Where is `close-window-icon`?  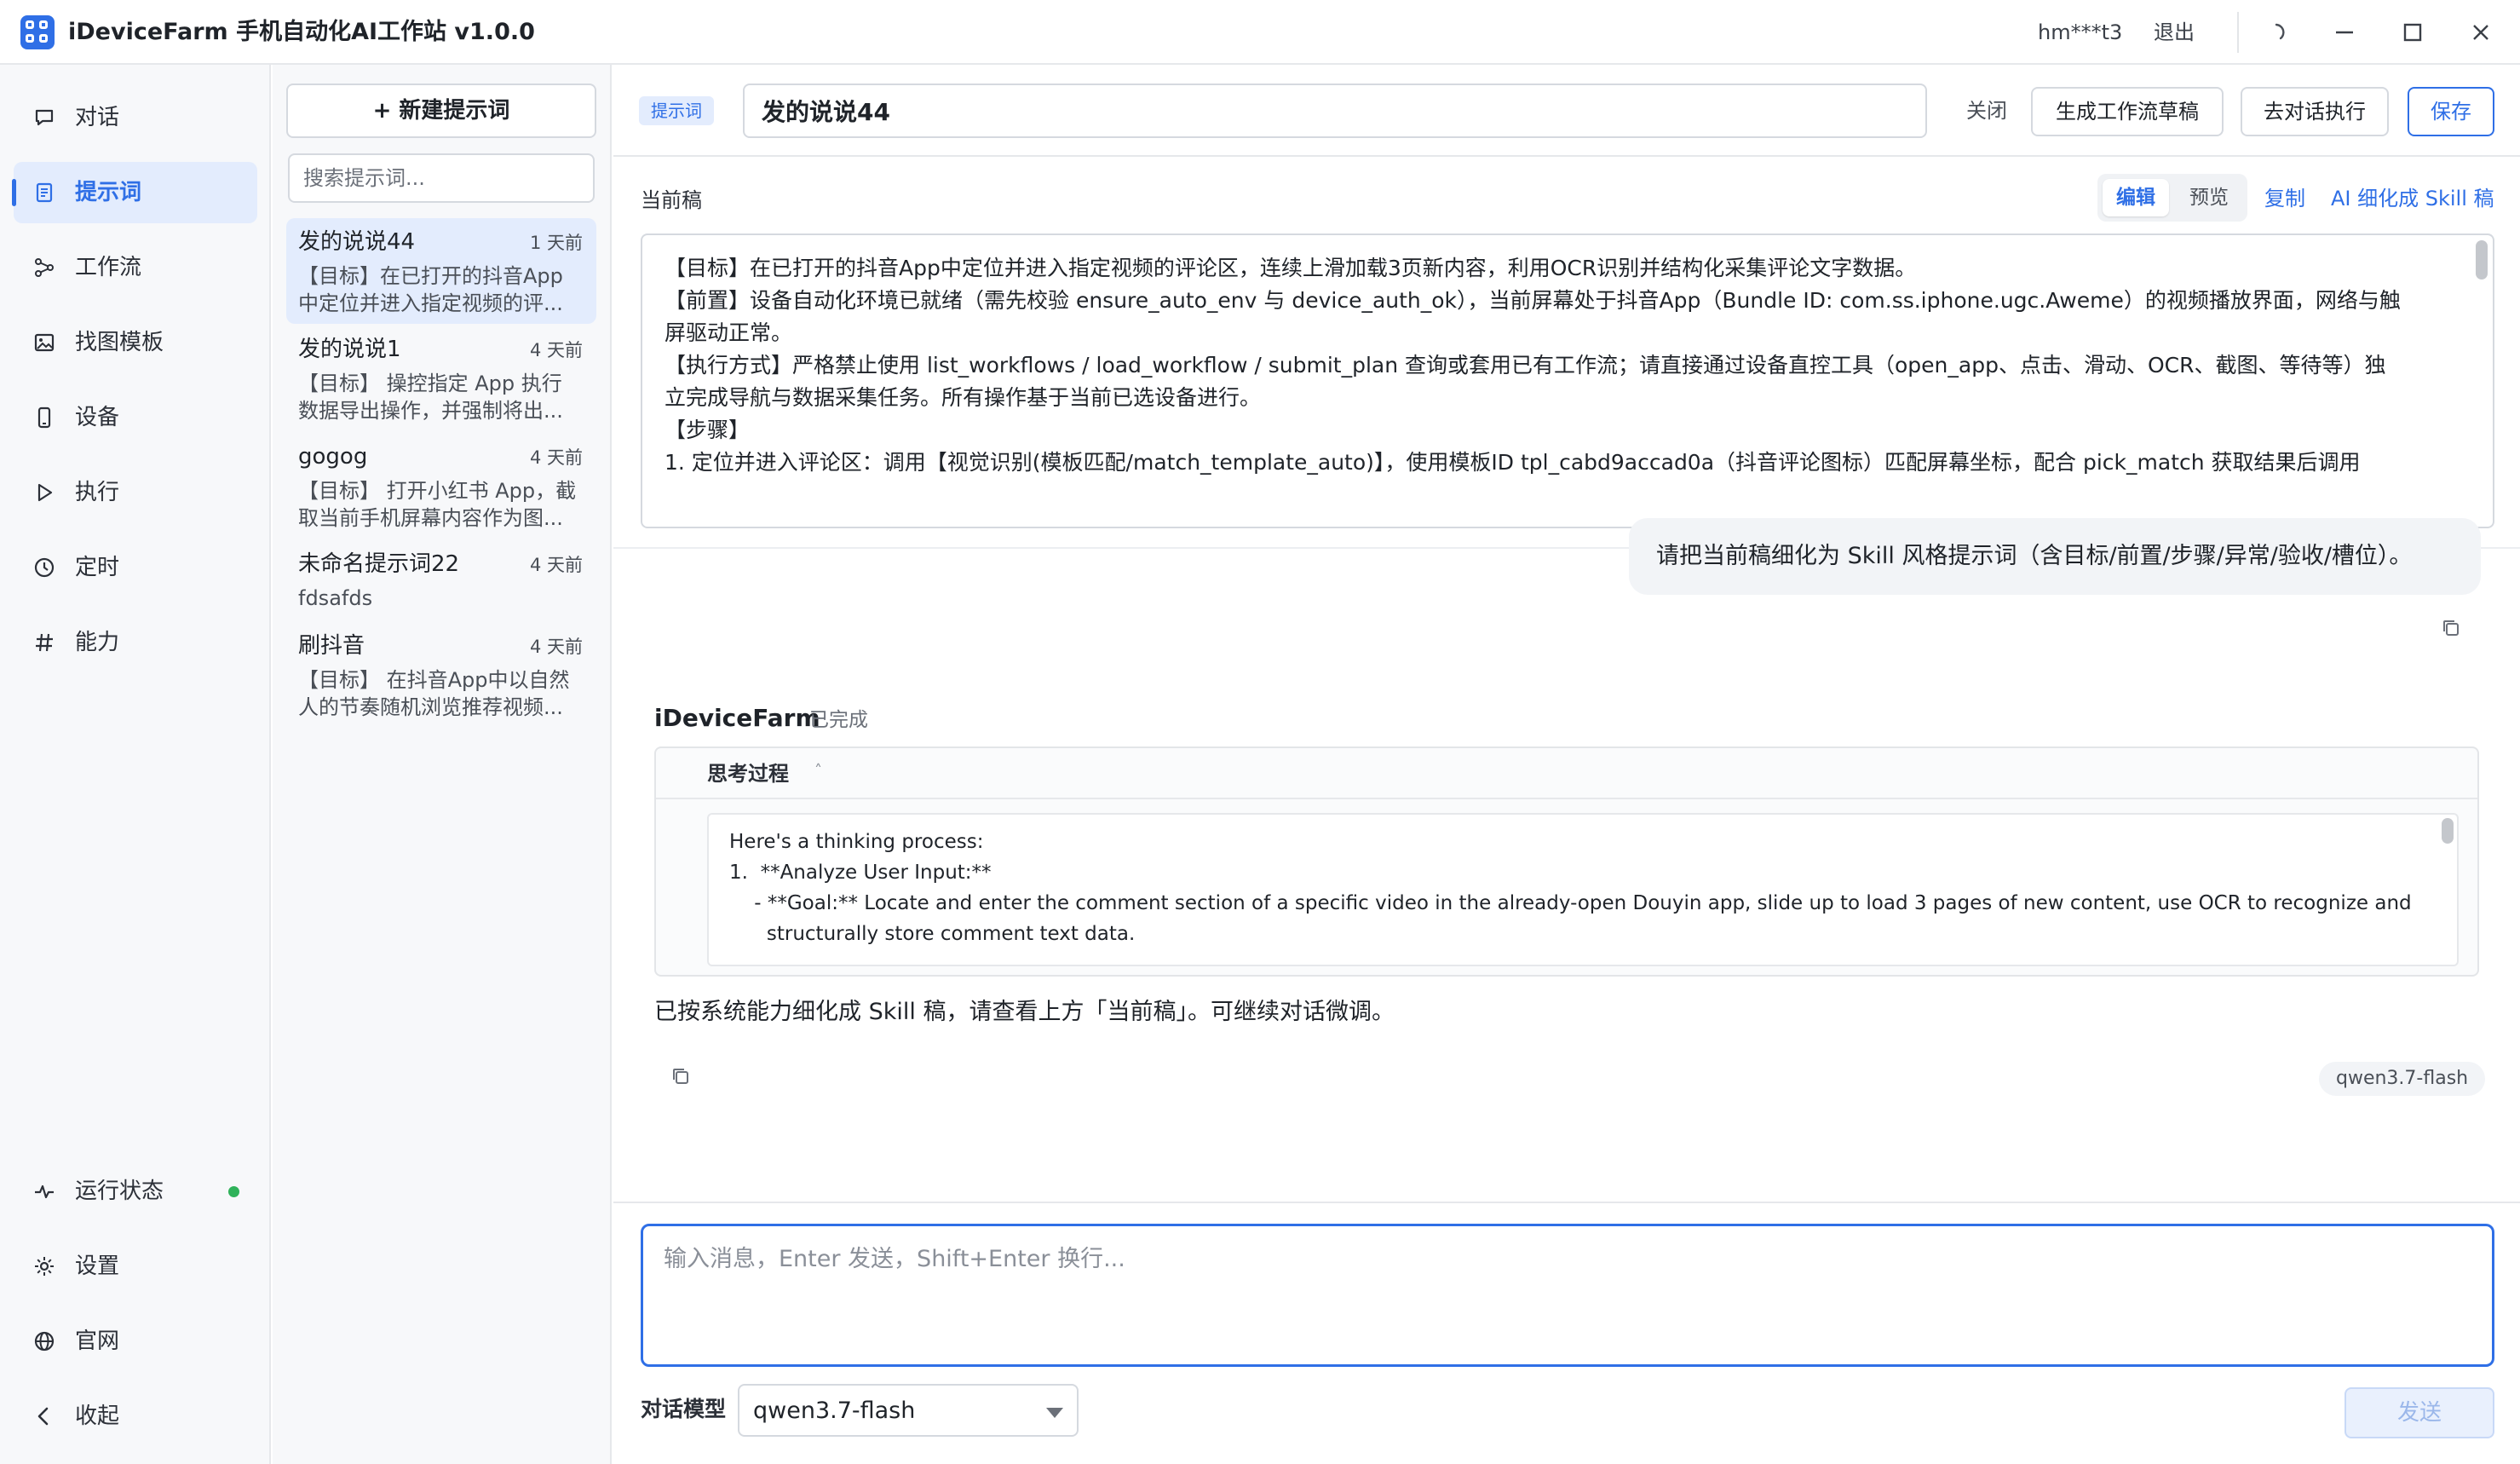 close-window-icon is located at coordinates (2481, 32).